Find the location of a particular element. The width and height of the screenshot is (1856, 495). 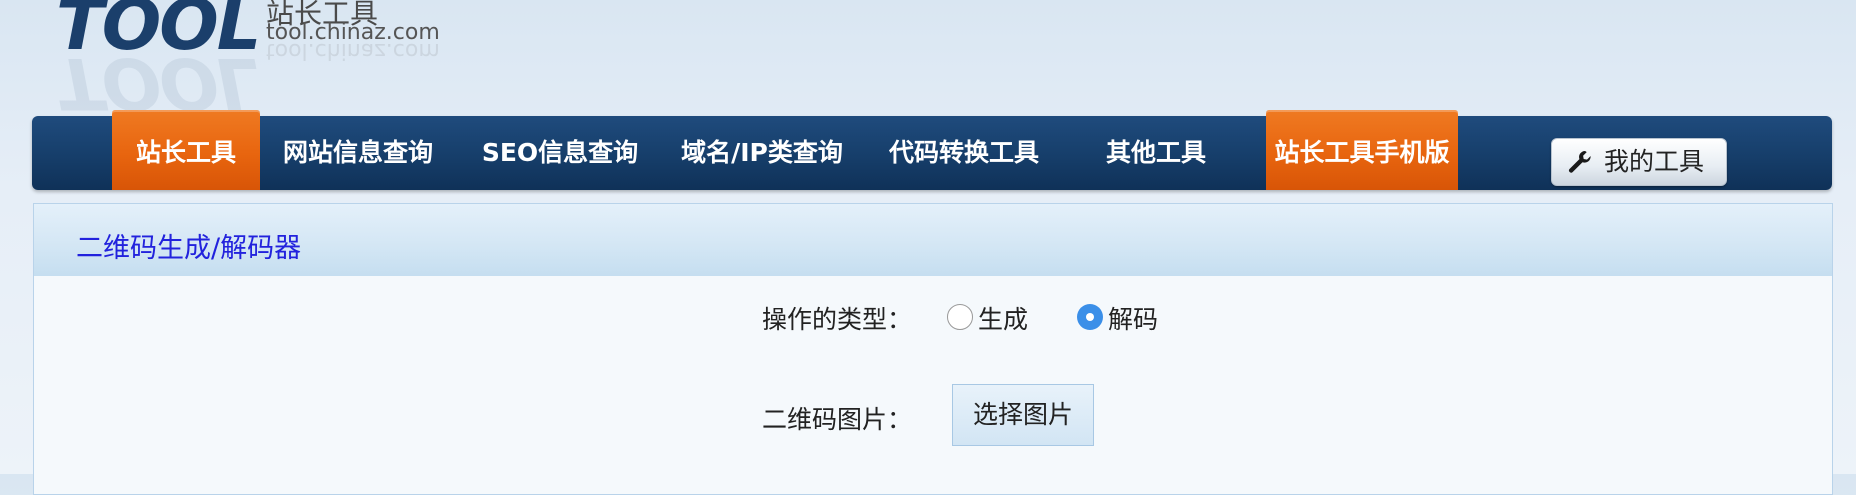

choose-image-button: 选择图片 is located at coordinates (1023, 415).